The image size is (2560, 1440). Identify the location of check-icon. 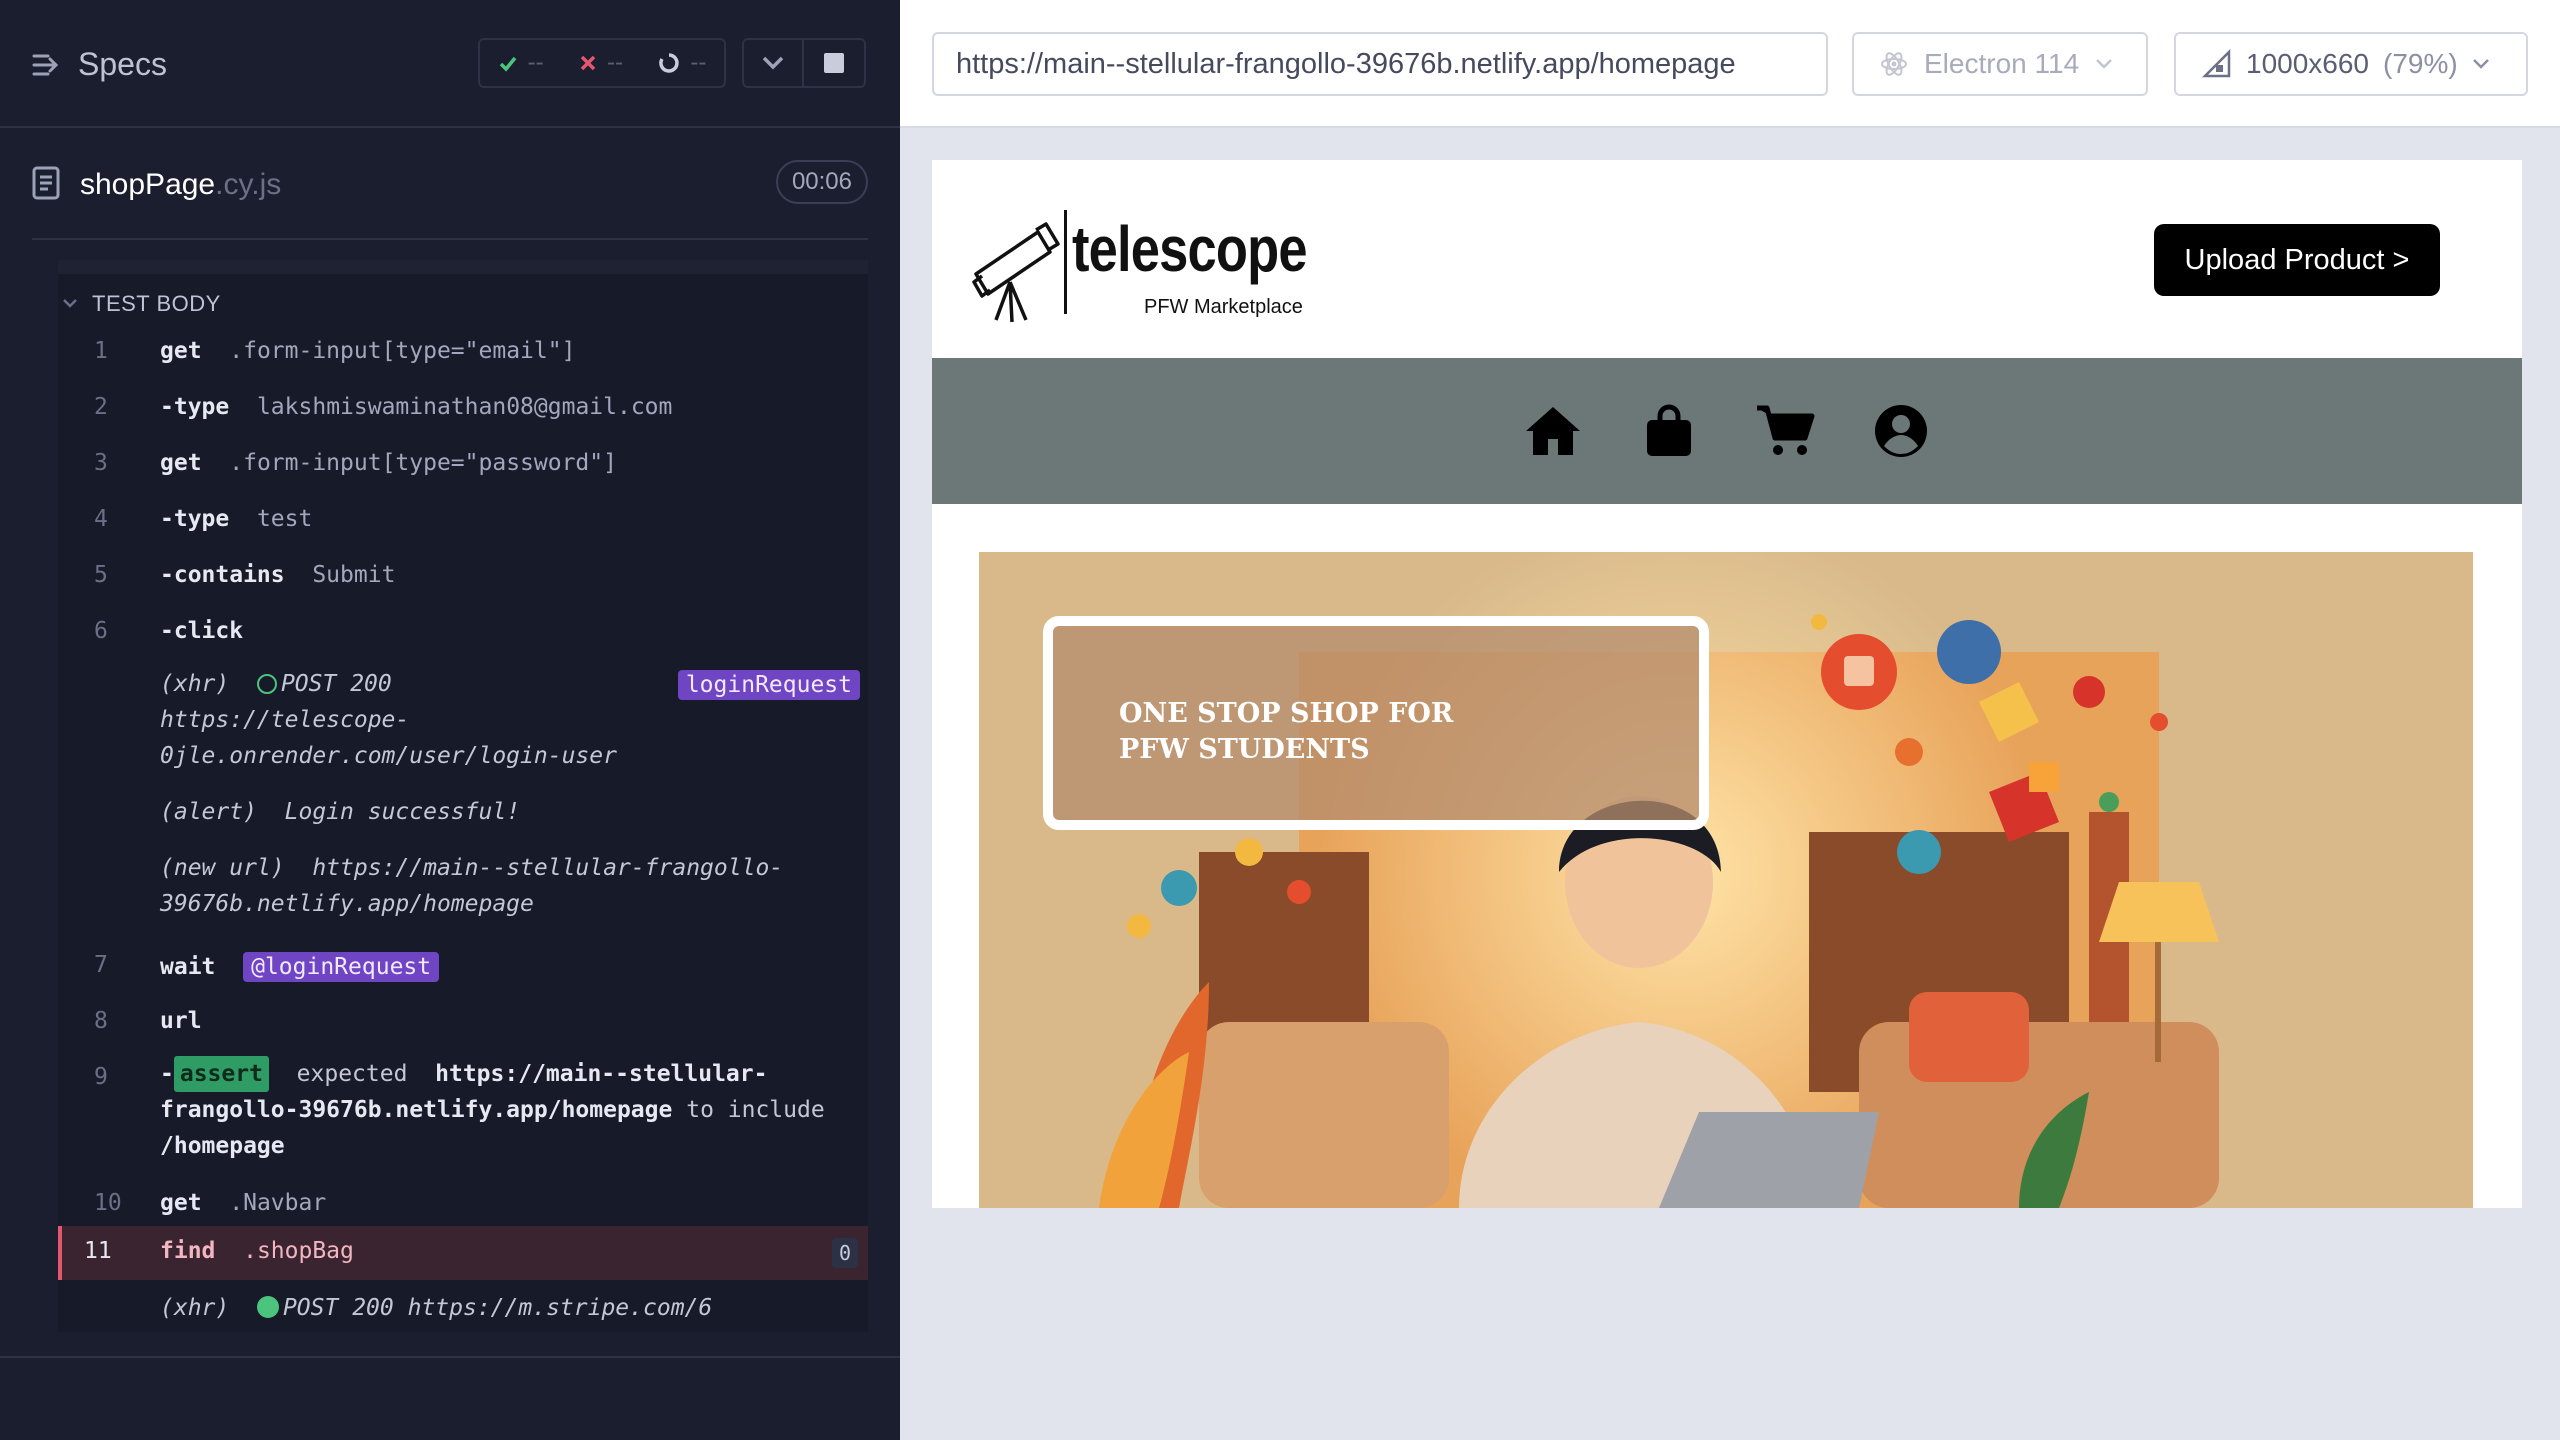
(508, 64).